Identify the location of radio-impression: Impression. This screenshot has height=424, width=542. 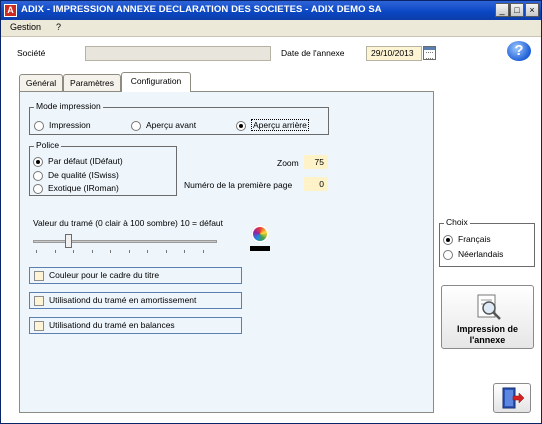
(62, 125).